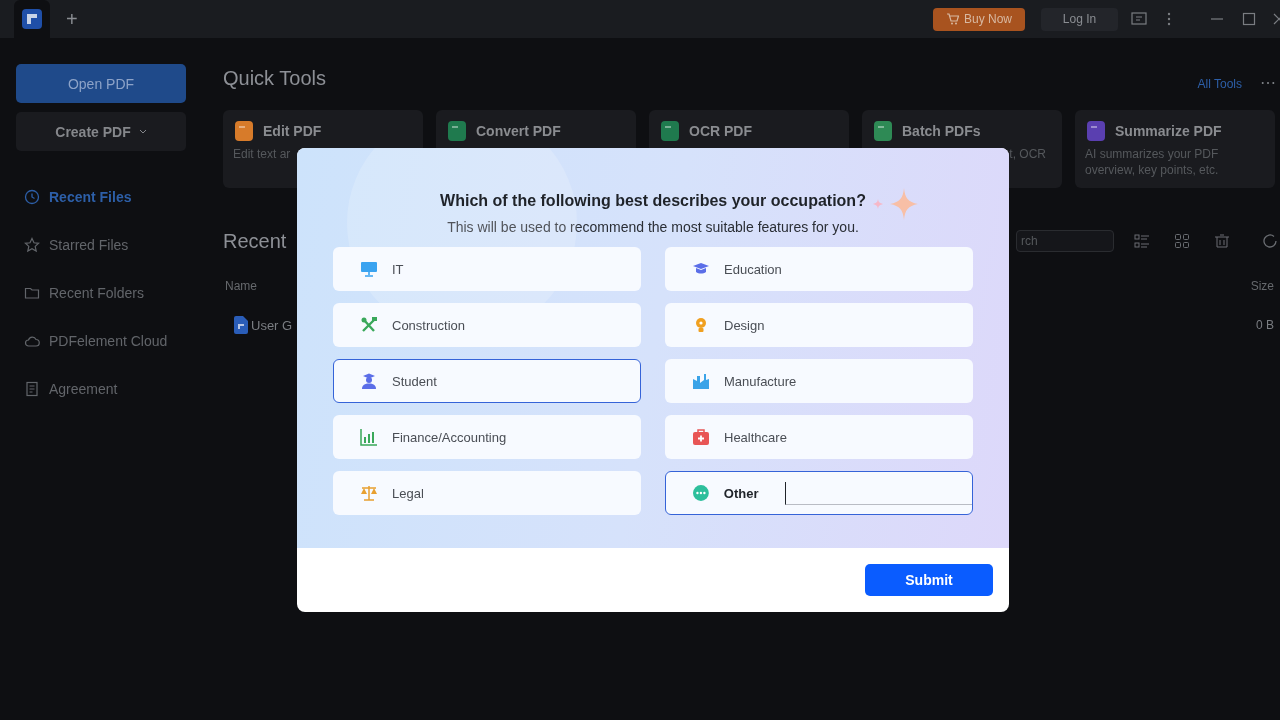 The height and width of the screenshot is (720, 1280). What do you see at coordinates (272, 325) in the screenshot?
I see `file-name: User G` at bounding box center [272, 325].